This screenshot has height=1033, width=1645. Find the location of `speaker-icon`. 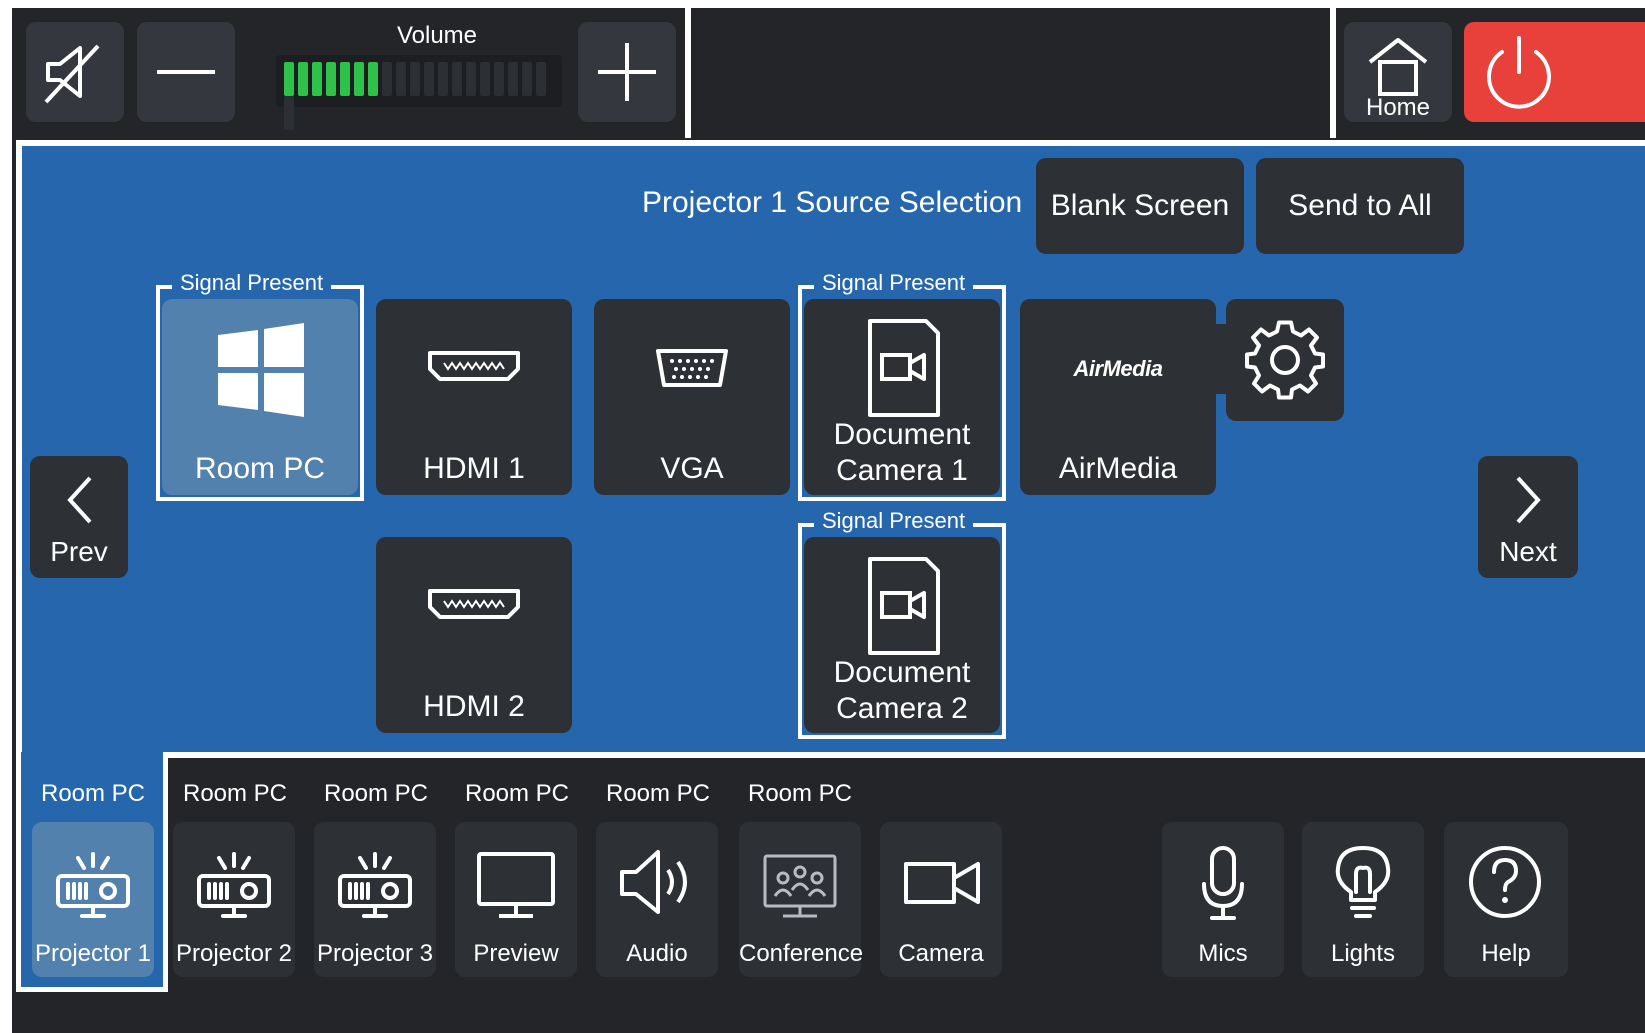

speaker-icon is located at coordinates (653, 882).